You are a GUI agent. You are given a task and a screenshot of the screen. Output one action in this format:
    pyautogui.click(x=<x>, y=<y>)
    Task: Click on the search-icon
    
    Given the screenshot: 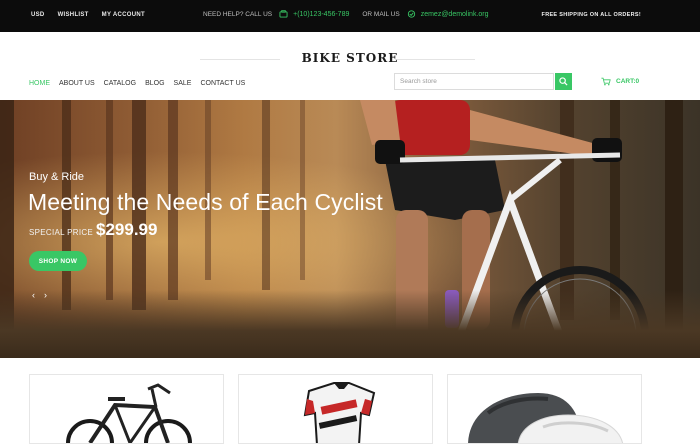 What is the action you would take?
    pyautogui.click(x=563, y=81)
    